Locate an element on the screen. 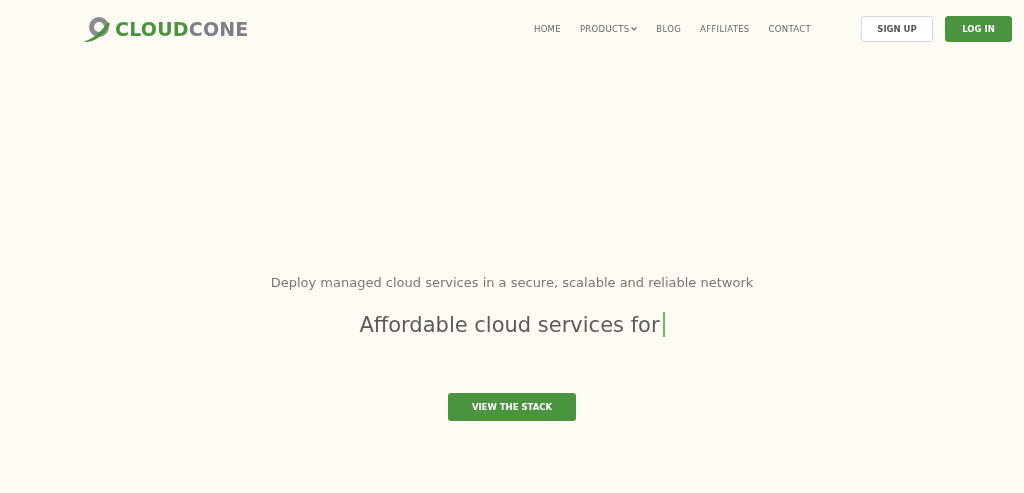 Image resolution: width=1024 pixels, height=493 pixels. hero-subtitle: Deploy managed cloud services in a secure, scalable and reliable network is located at coordinates (512, 282).